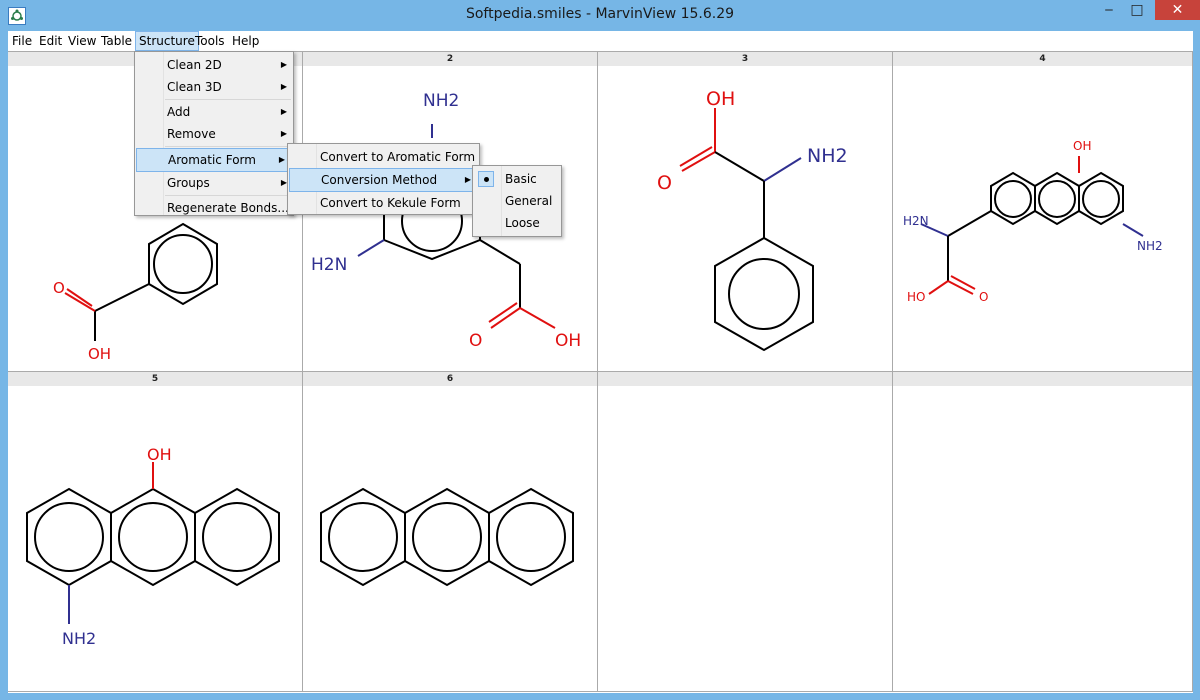 The image size is (1200, 700). Describe the element at coordinates (22, 41) in the screenshot. I see `menu-file: File` at that location.